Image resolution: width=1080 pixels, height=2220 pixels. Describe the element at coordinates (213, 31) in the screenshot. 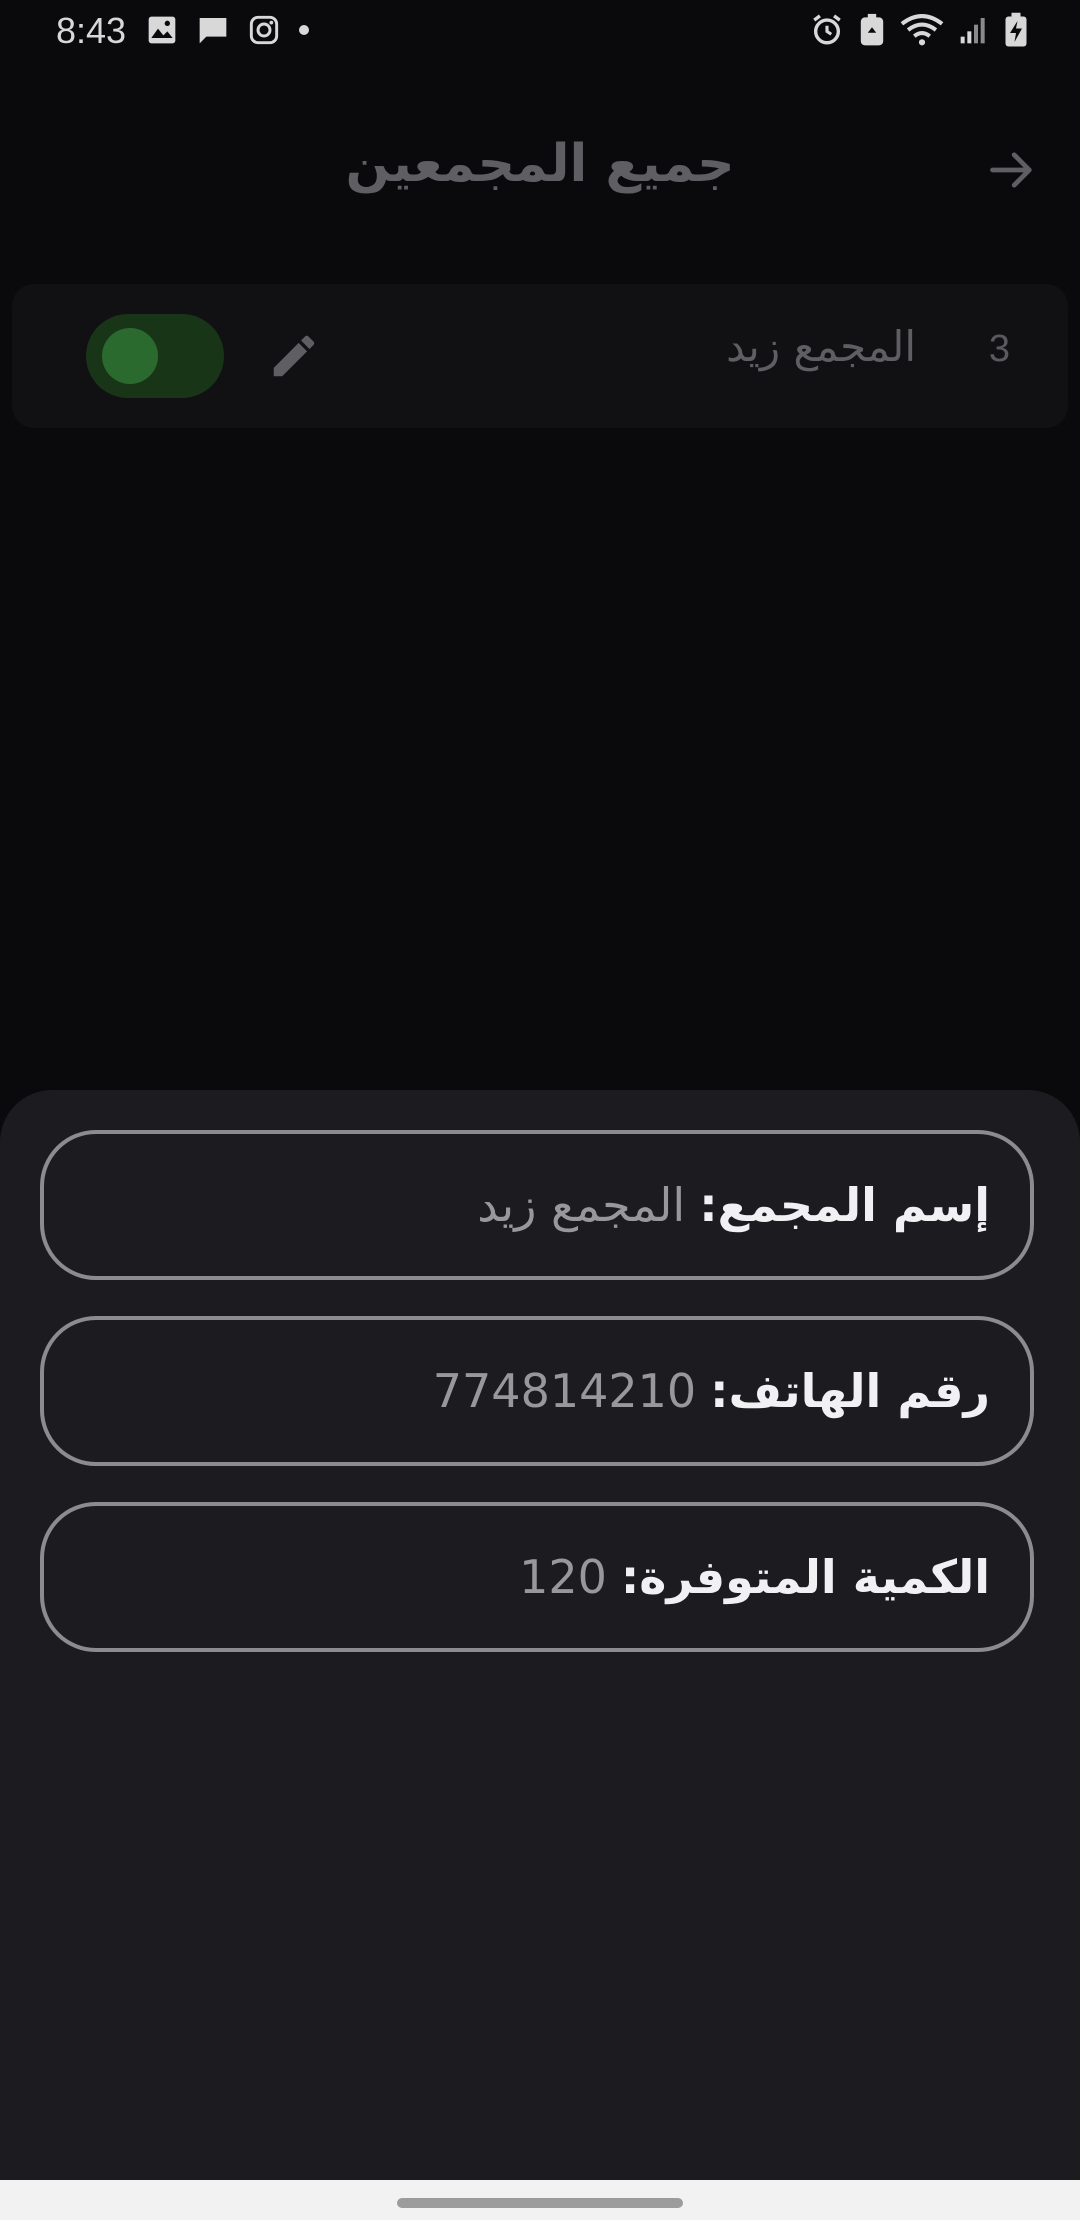

I see `message-icon` at that location.